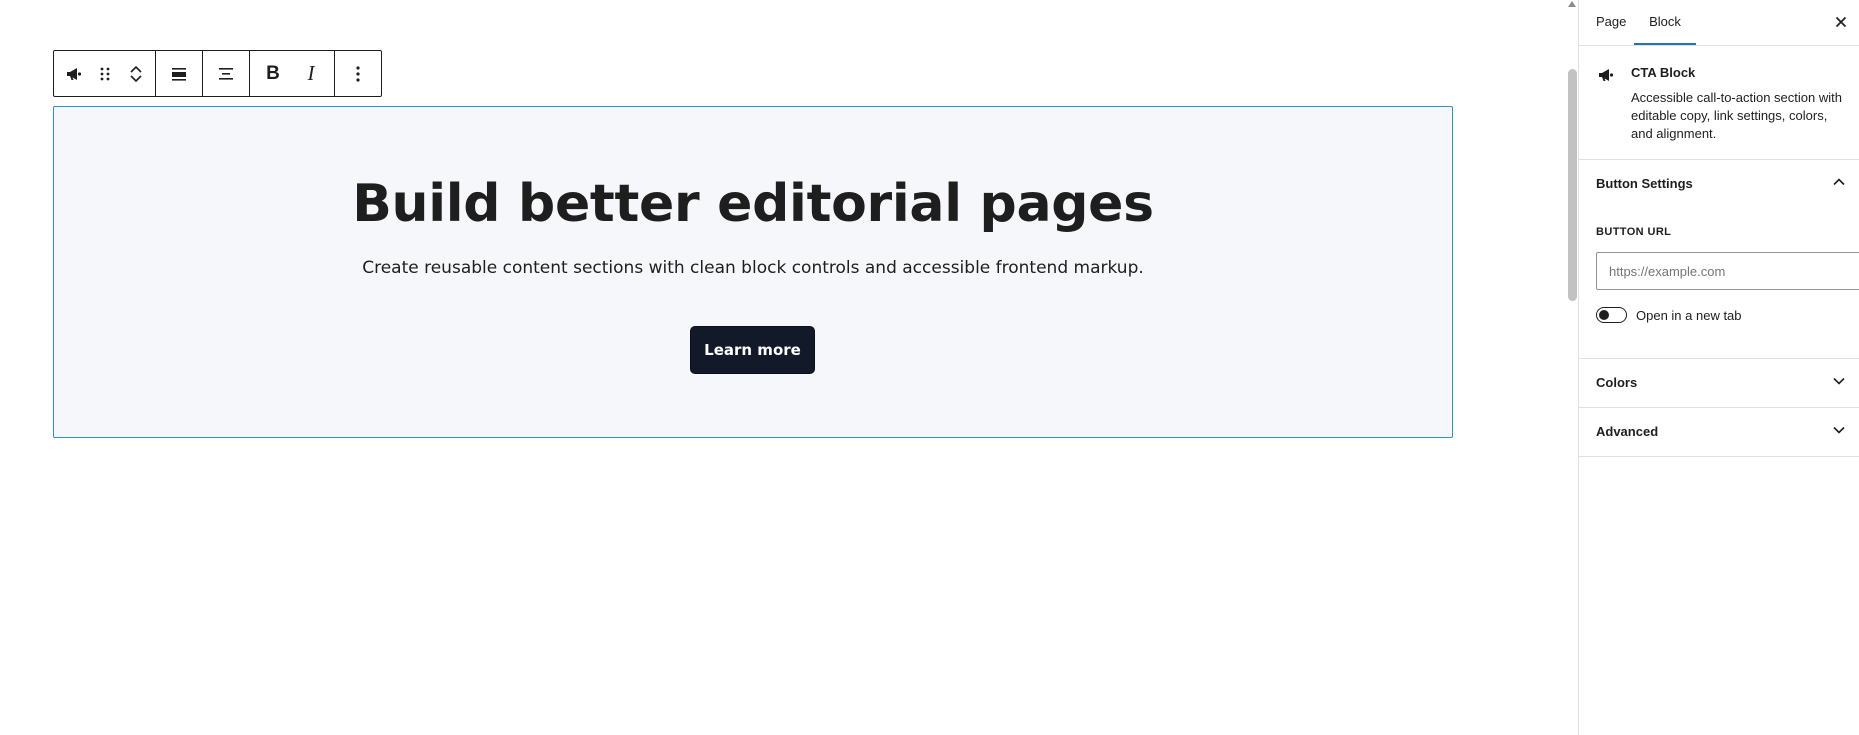 This screenshot has width=1859, height=735. Describe the element at coordinates (1634, 232) in the screenshot. I see `button-url-label: BUTTON URL` at that location.